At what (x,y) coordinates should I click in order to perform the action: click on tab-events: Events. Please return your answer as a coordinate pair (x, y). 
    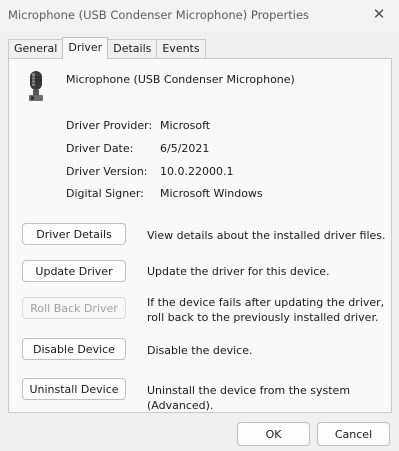
    Looking at the image, I should click on (181, 49).